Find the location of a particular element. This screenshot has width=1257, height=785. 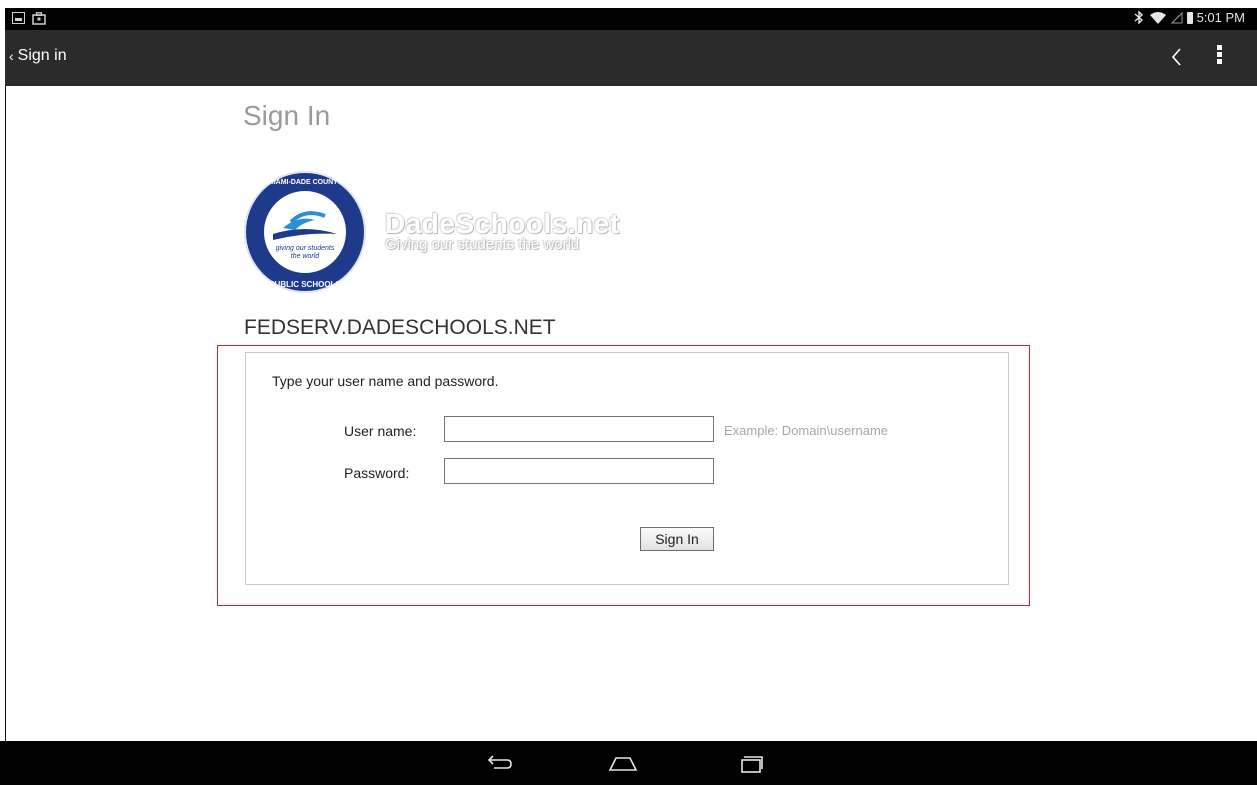

svg-text: MIAMI-DADE COUNTY is located at coordinates (305, 182).